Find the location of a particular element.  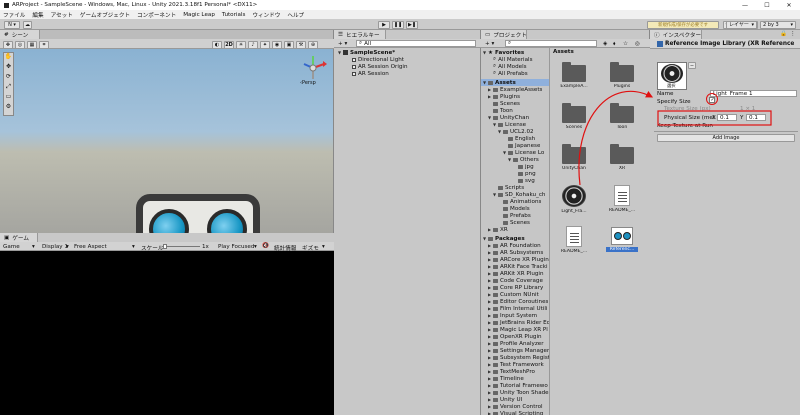

package-row: ▶ Core RP Library is located at coordinates (515, 287).